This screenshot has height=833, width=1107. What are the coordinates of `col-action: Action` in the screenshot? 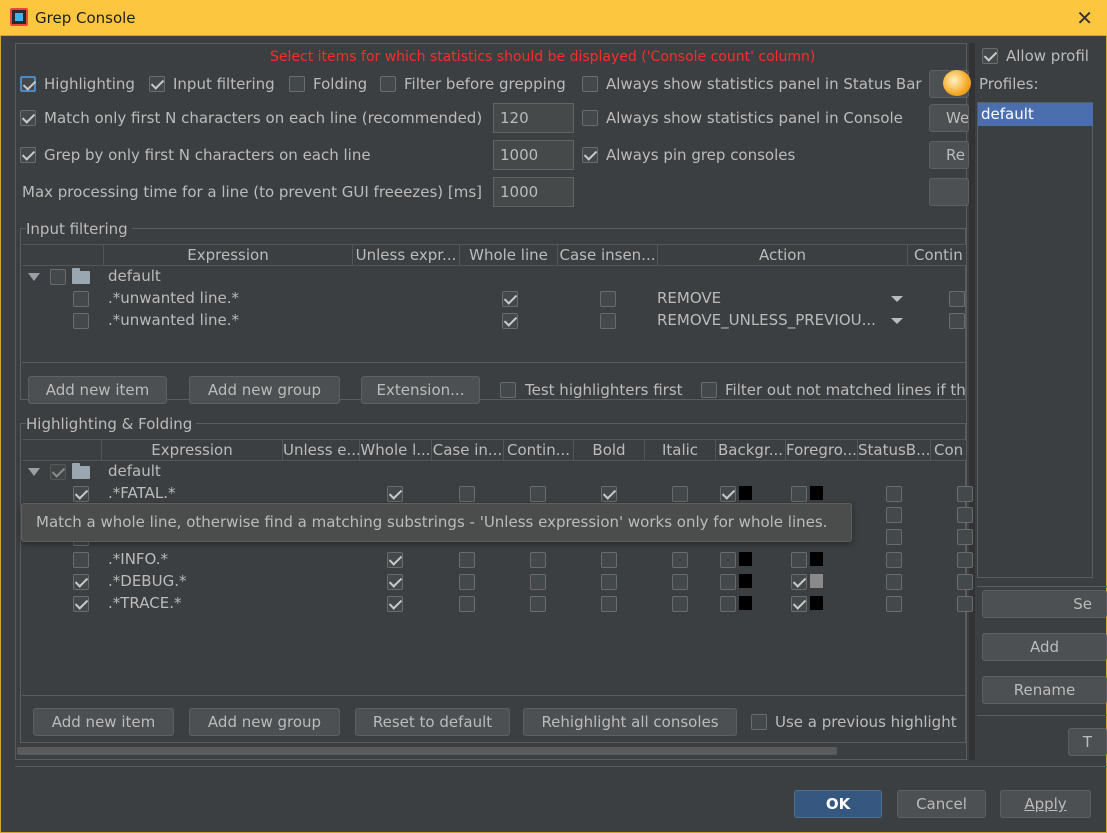 It's located at (783, 255).